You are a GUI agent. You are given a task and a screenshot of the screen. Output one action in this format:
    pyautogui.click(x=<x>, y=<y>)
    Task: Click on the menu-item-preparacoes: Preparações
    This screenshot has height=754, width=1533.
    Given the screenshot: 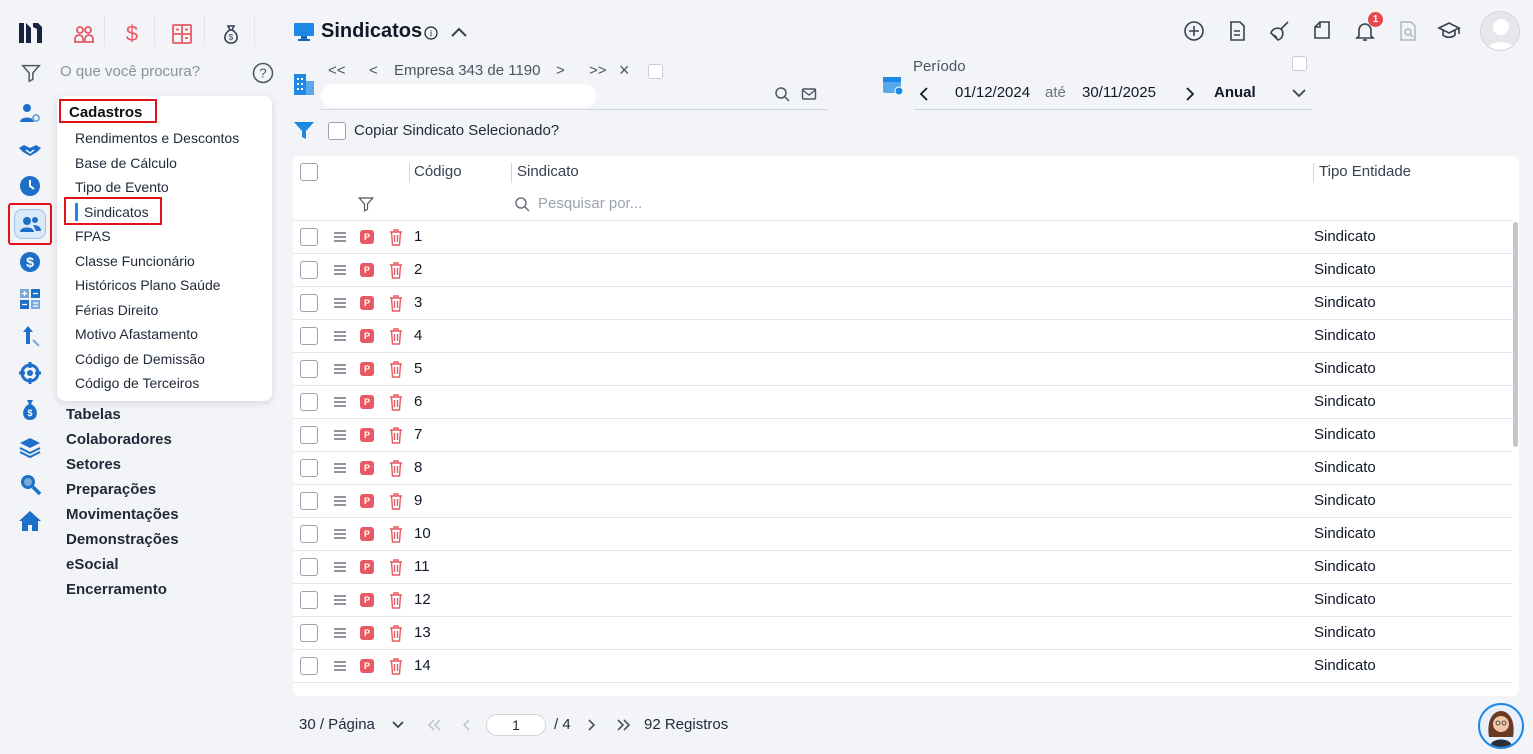 What is the action you would take?
    pyautogui.click(x=111, y=489)
    